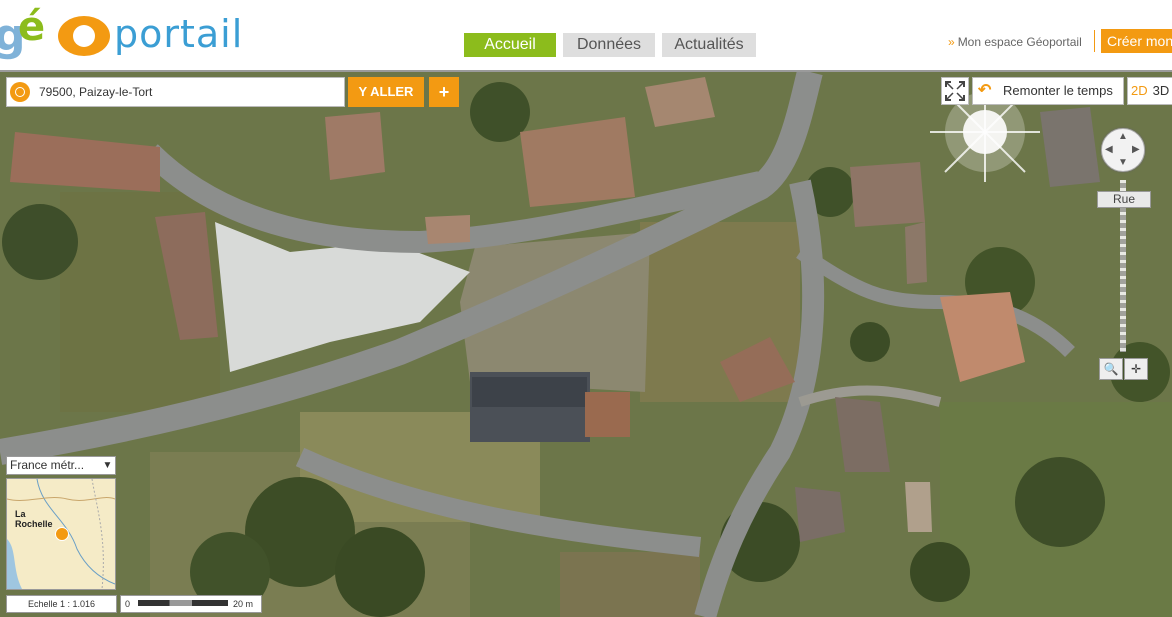 Image resolution: width=1172 pixels, height=617 pixels. What do you see at coordinates (609, 45) in the screenshot?
I see `tab-donnees: Données` at bounding box center [609, 45].